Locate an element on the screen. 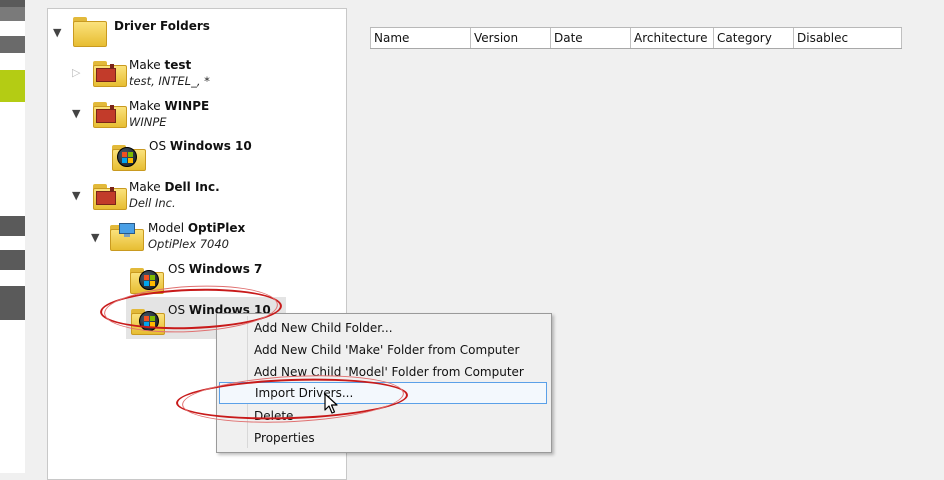 The width and height of the screenshot is (944, 480). tree-node-os-windows-10: OS Windows 10 is located at coordinates (193, 157).